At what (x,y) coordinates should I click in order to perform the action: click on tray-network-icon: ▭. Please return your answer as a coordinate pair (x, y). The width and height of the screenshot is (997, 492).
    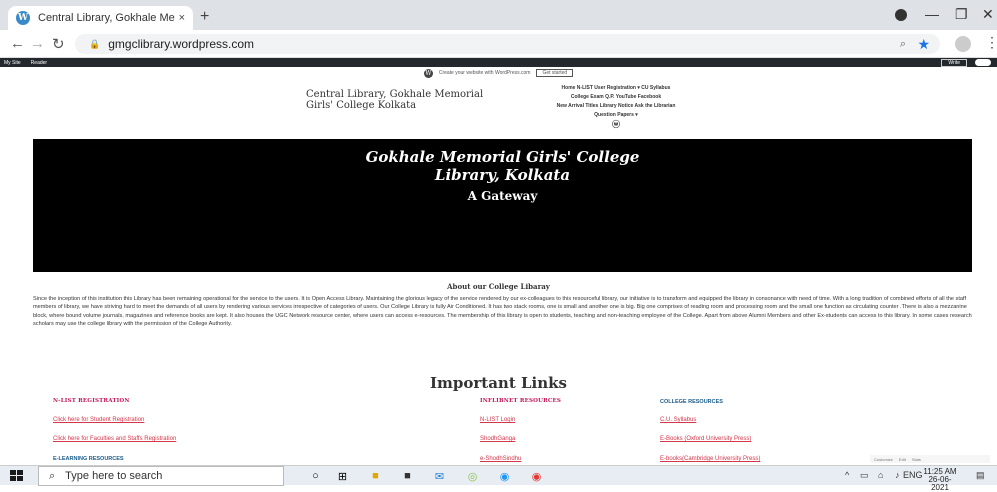
    Looking at the image, I should click on (864, 475).